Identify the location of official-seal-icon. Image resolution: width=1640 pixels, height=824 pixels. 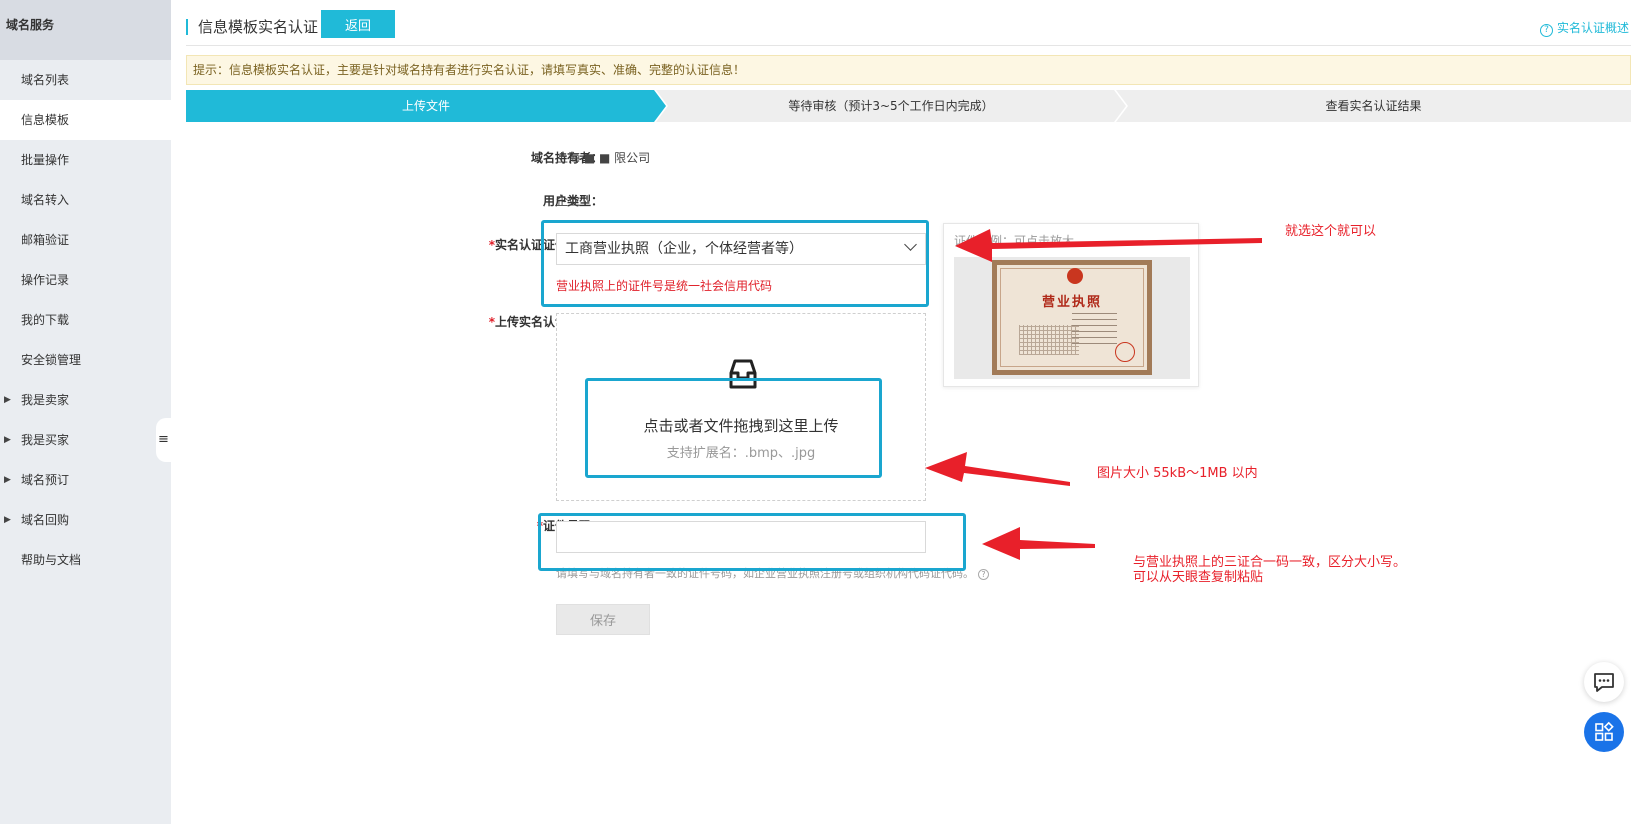
(1125, 352).